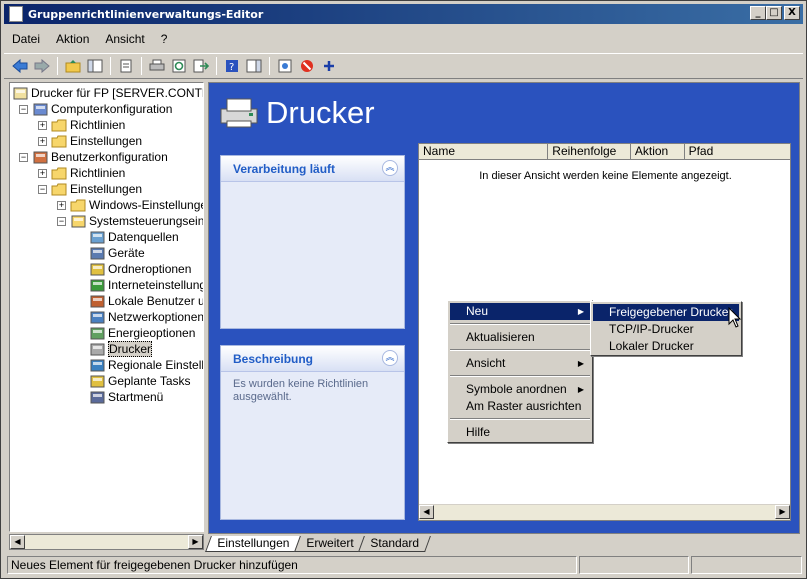 The image size is (807, 579). Describe the element at coordinates (254, 66) in the screenshot. I see `show-hide-action-pane-icon` at that location.